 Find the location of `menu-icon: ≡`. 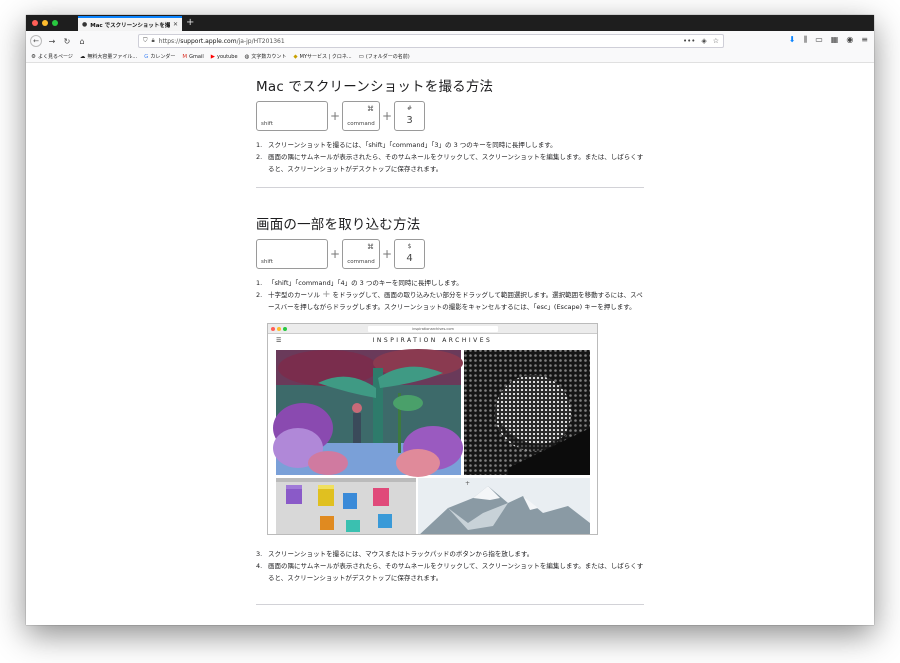

menu-icon: ≡ is located at coordinates (864, 40).